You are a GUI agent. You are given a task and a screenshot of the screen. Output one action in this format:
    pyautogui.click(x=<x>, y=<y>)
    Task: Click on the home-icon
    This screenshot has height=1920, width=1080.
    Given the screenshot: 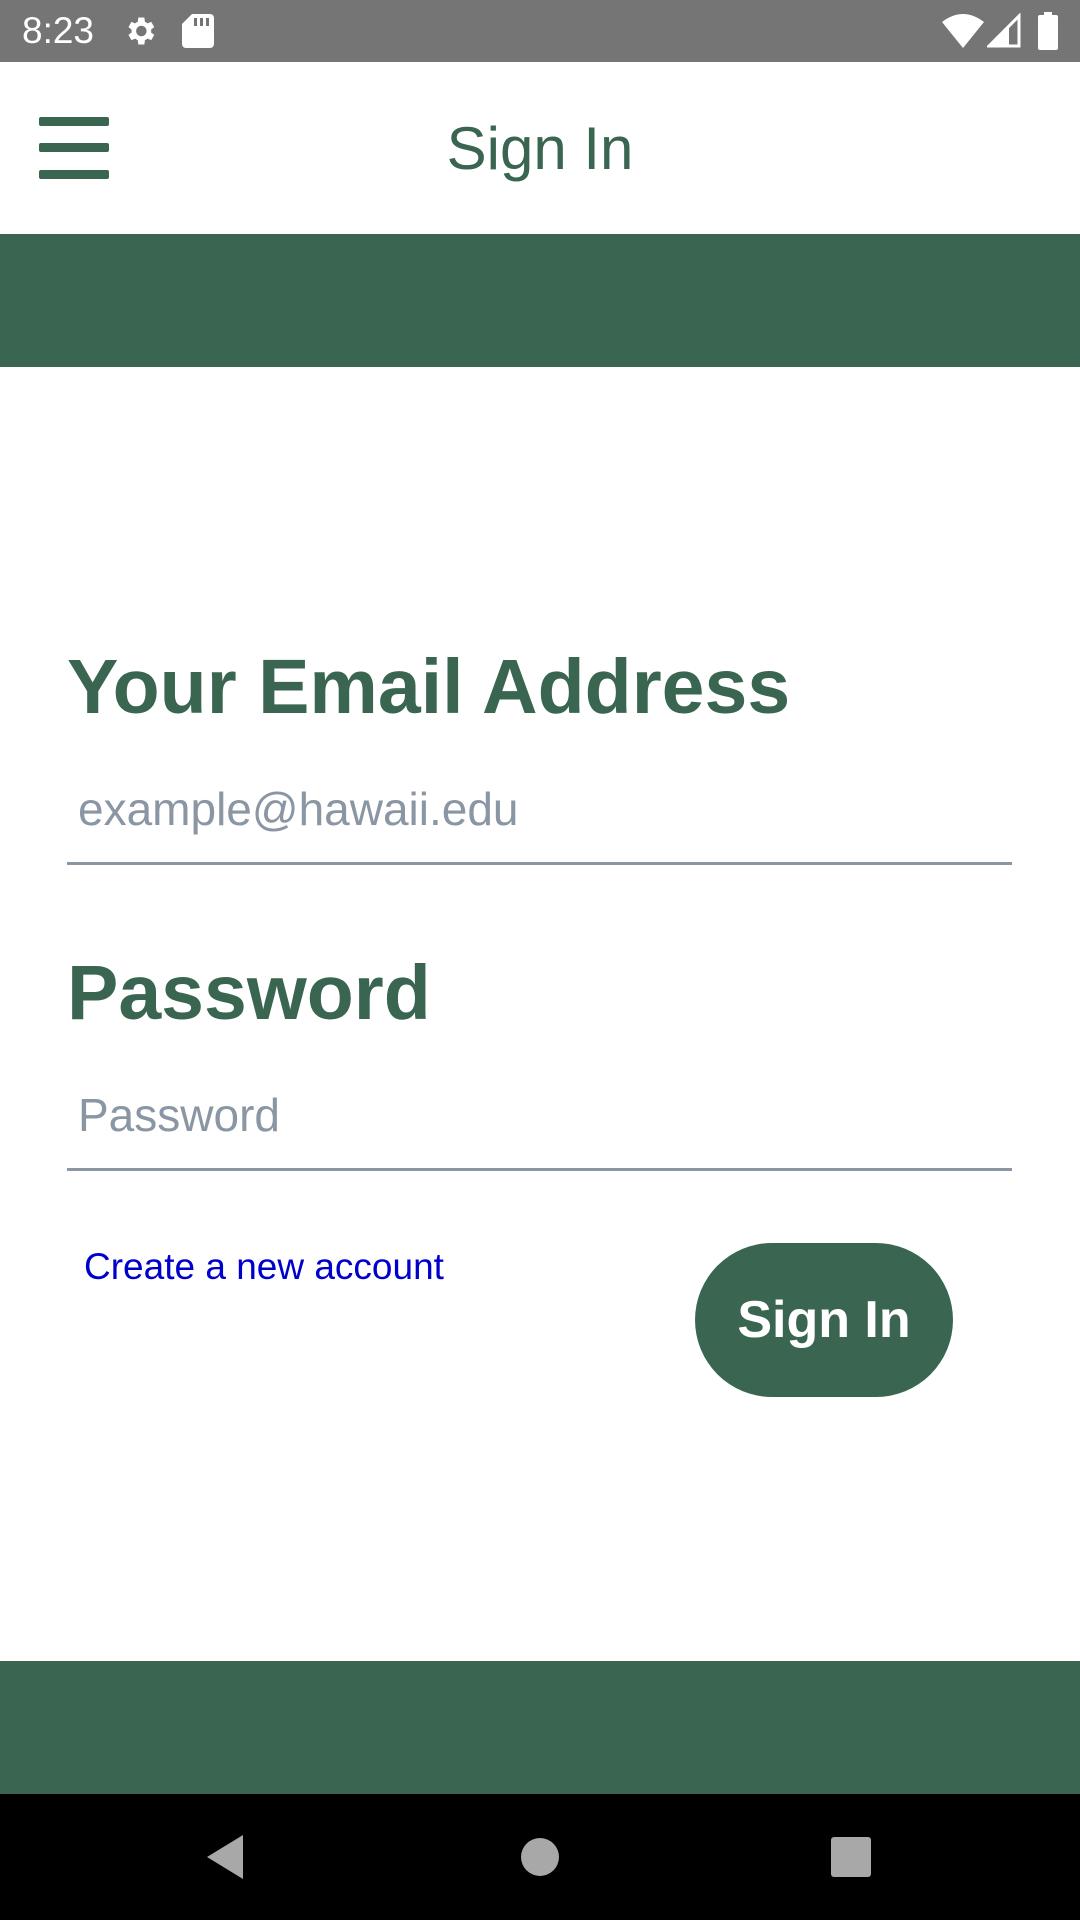 What is the action you would take?
    pyautogui.click(x=540, y=1857)
    